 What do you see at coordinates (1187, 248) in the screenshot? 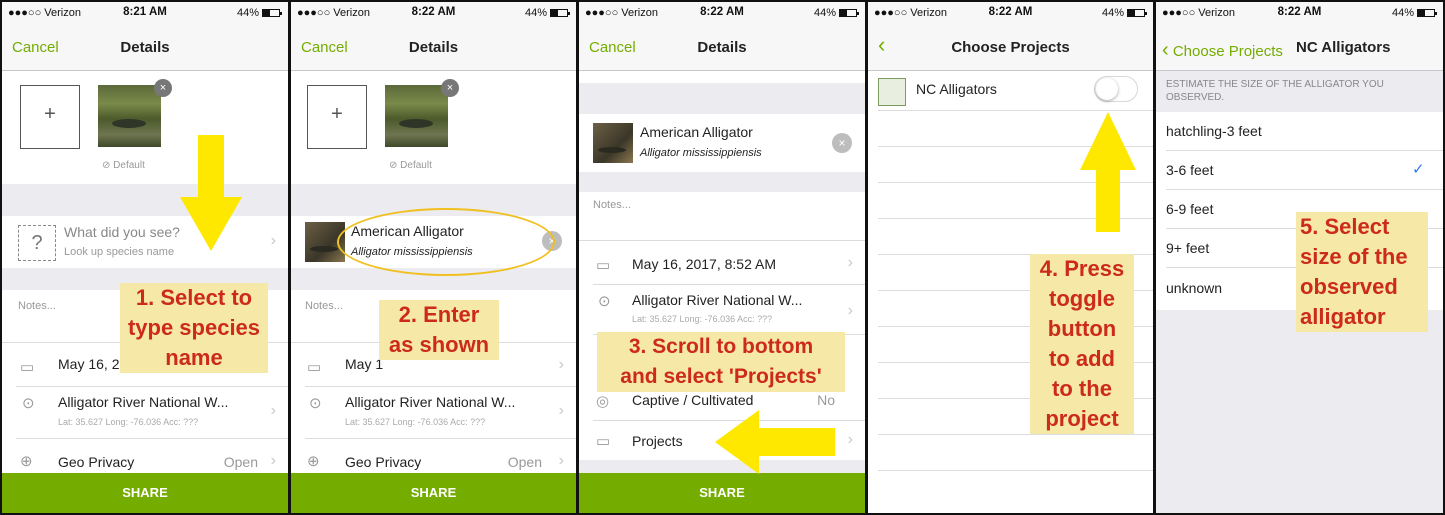
I see `size-option: 9+ feet` at bounding box center [1187, 248].